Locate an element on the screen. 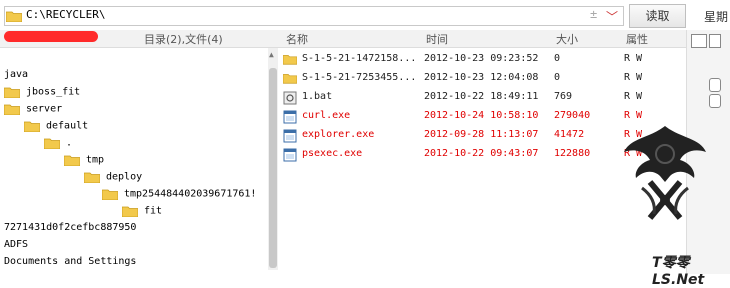  chevron-down-icon: ﹀ is located at coordinates (612, 16).